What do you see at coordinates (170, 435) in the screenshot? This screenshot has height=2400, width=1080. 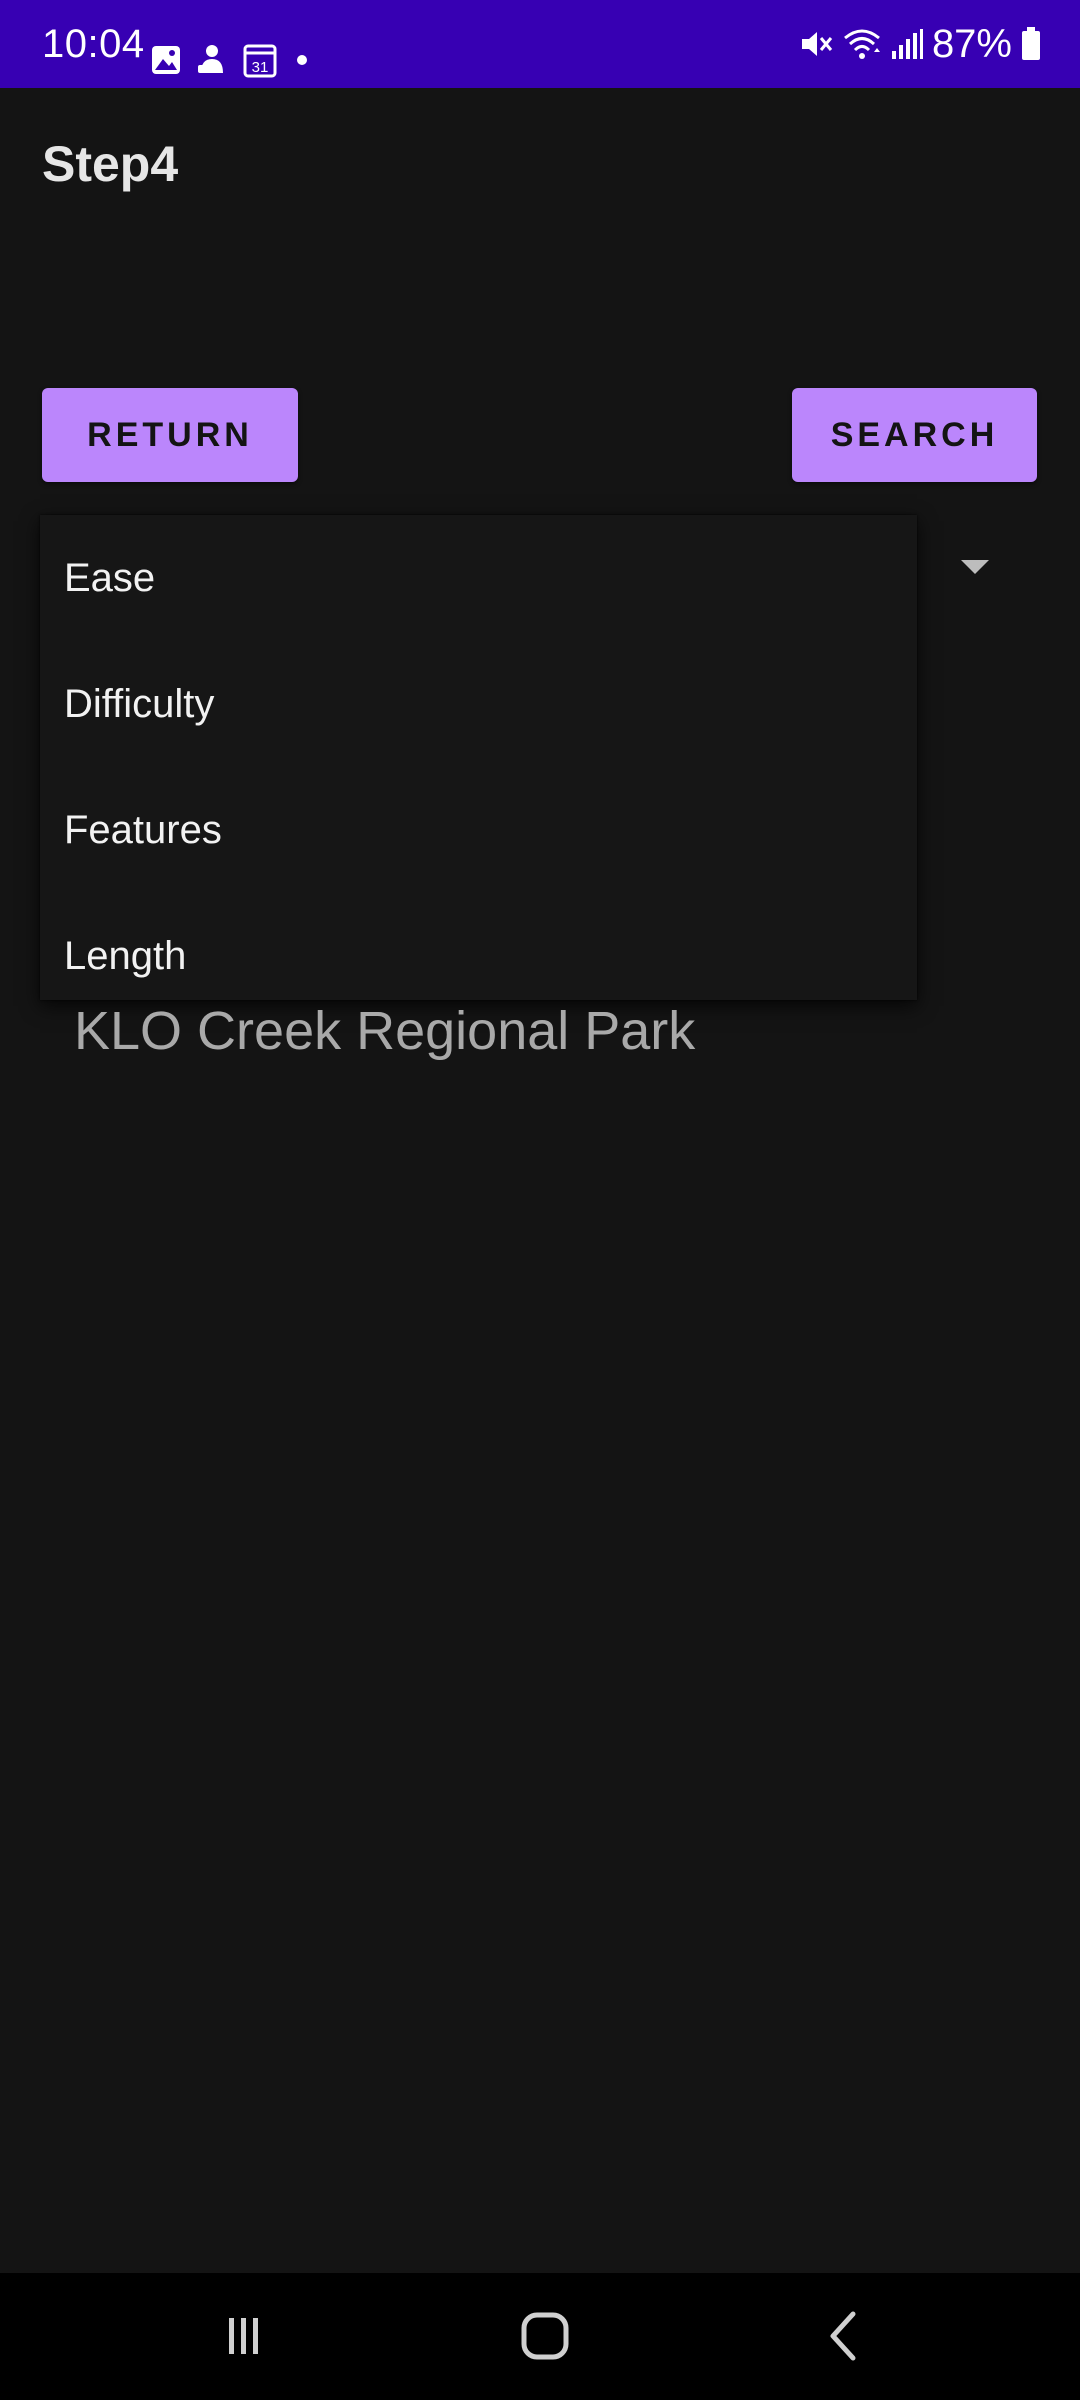 I see `return-button: RETURN` at bounding box center [170, 435].